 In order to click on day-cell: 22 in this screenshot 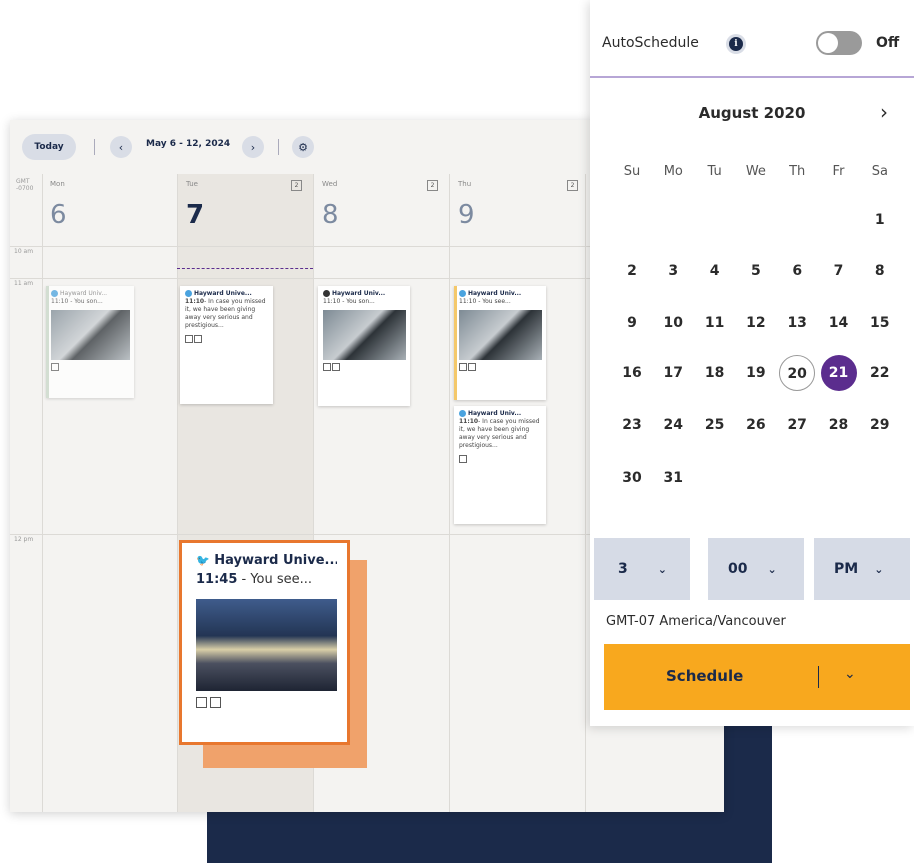, I will do `click(880, 373)`.